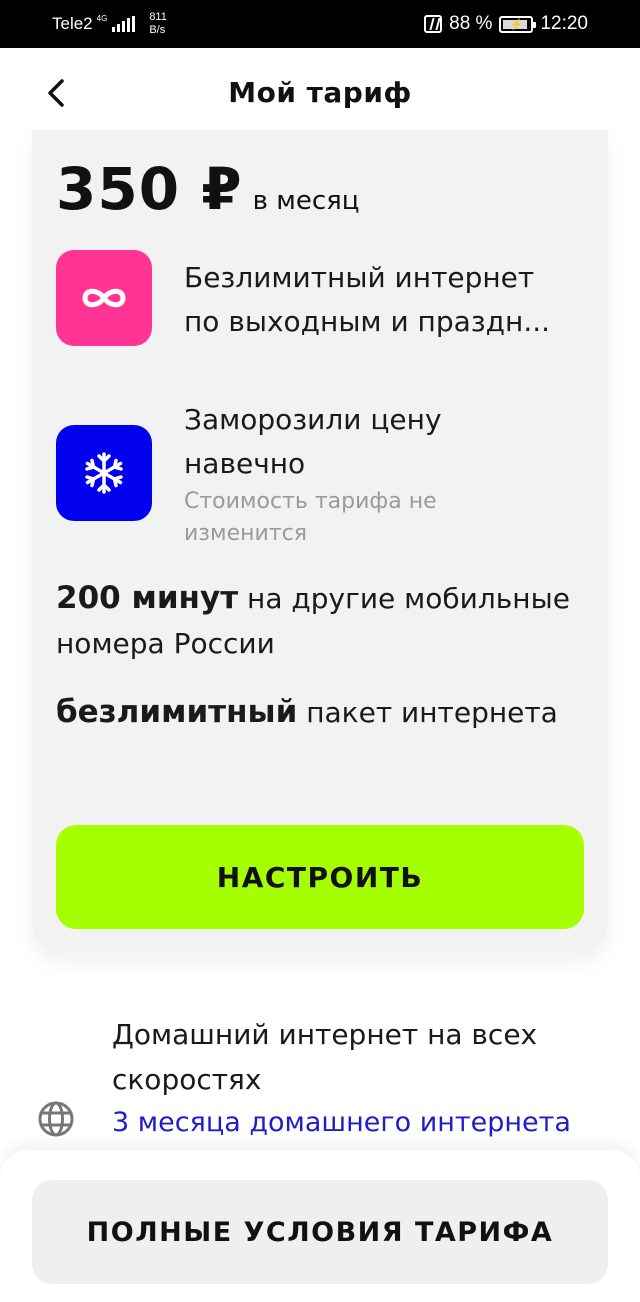 Image resolution: width=640 pixels, height=1302 pixels. I want to click on status-bar: Tele2 4G 811 B/s 88 % ⚡ 12:20, so click(320, 24).